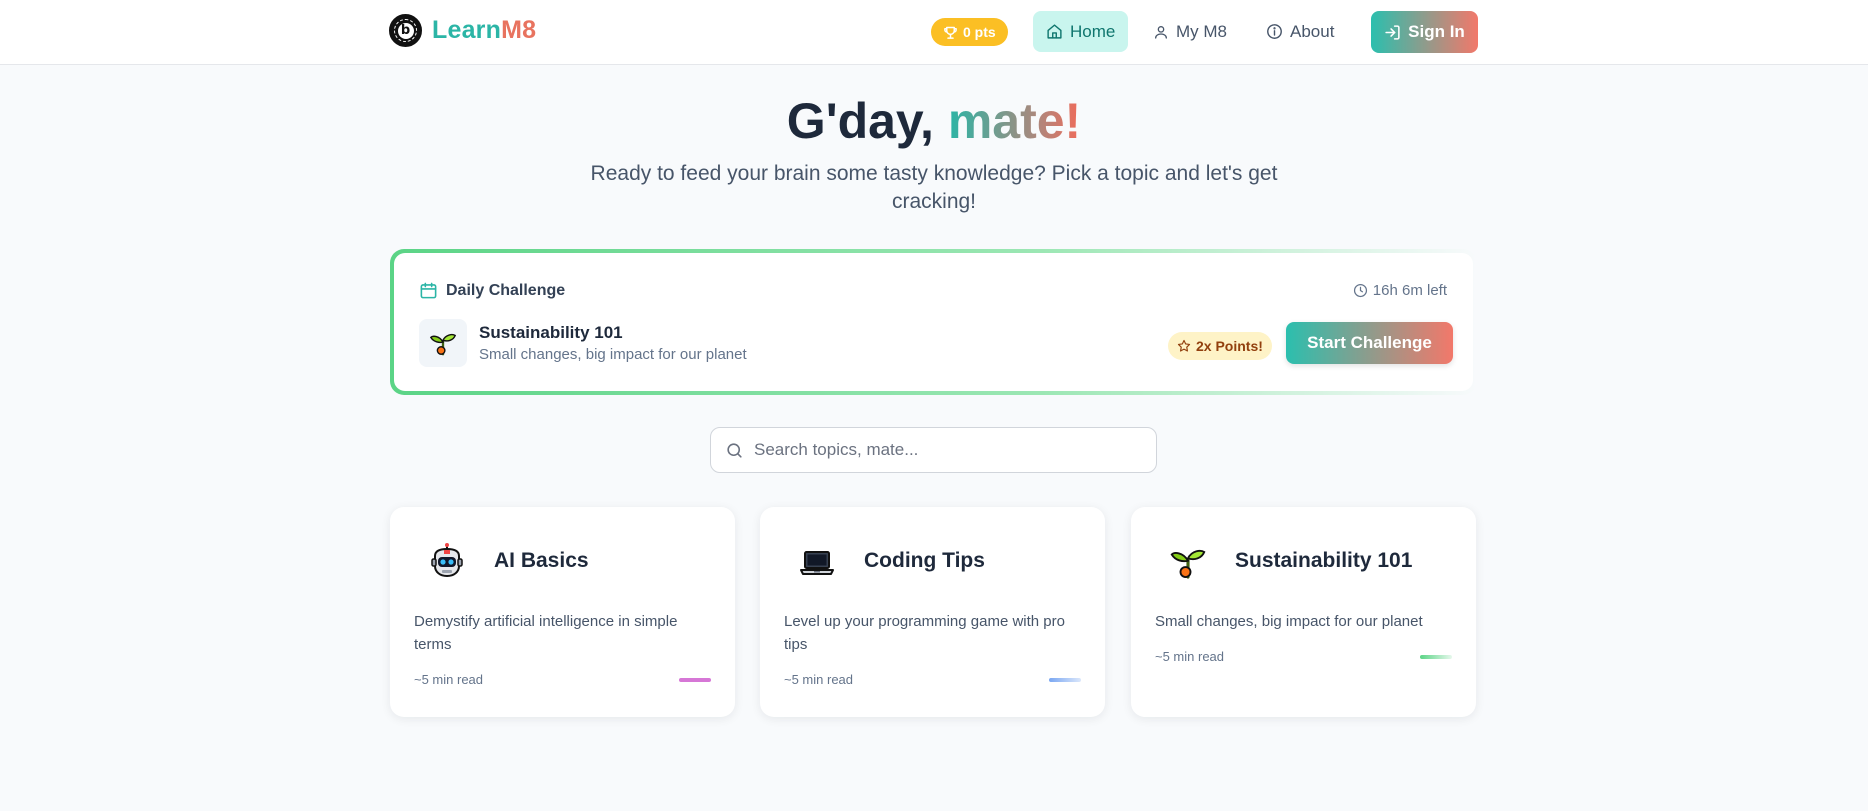 This screenshot has width=1868, height=811. Describe the element at coordinates (506, 290) in the screenshot. I see `daily-challenge-heading: Daily Challenge` at that location.